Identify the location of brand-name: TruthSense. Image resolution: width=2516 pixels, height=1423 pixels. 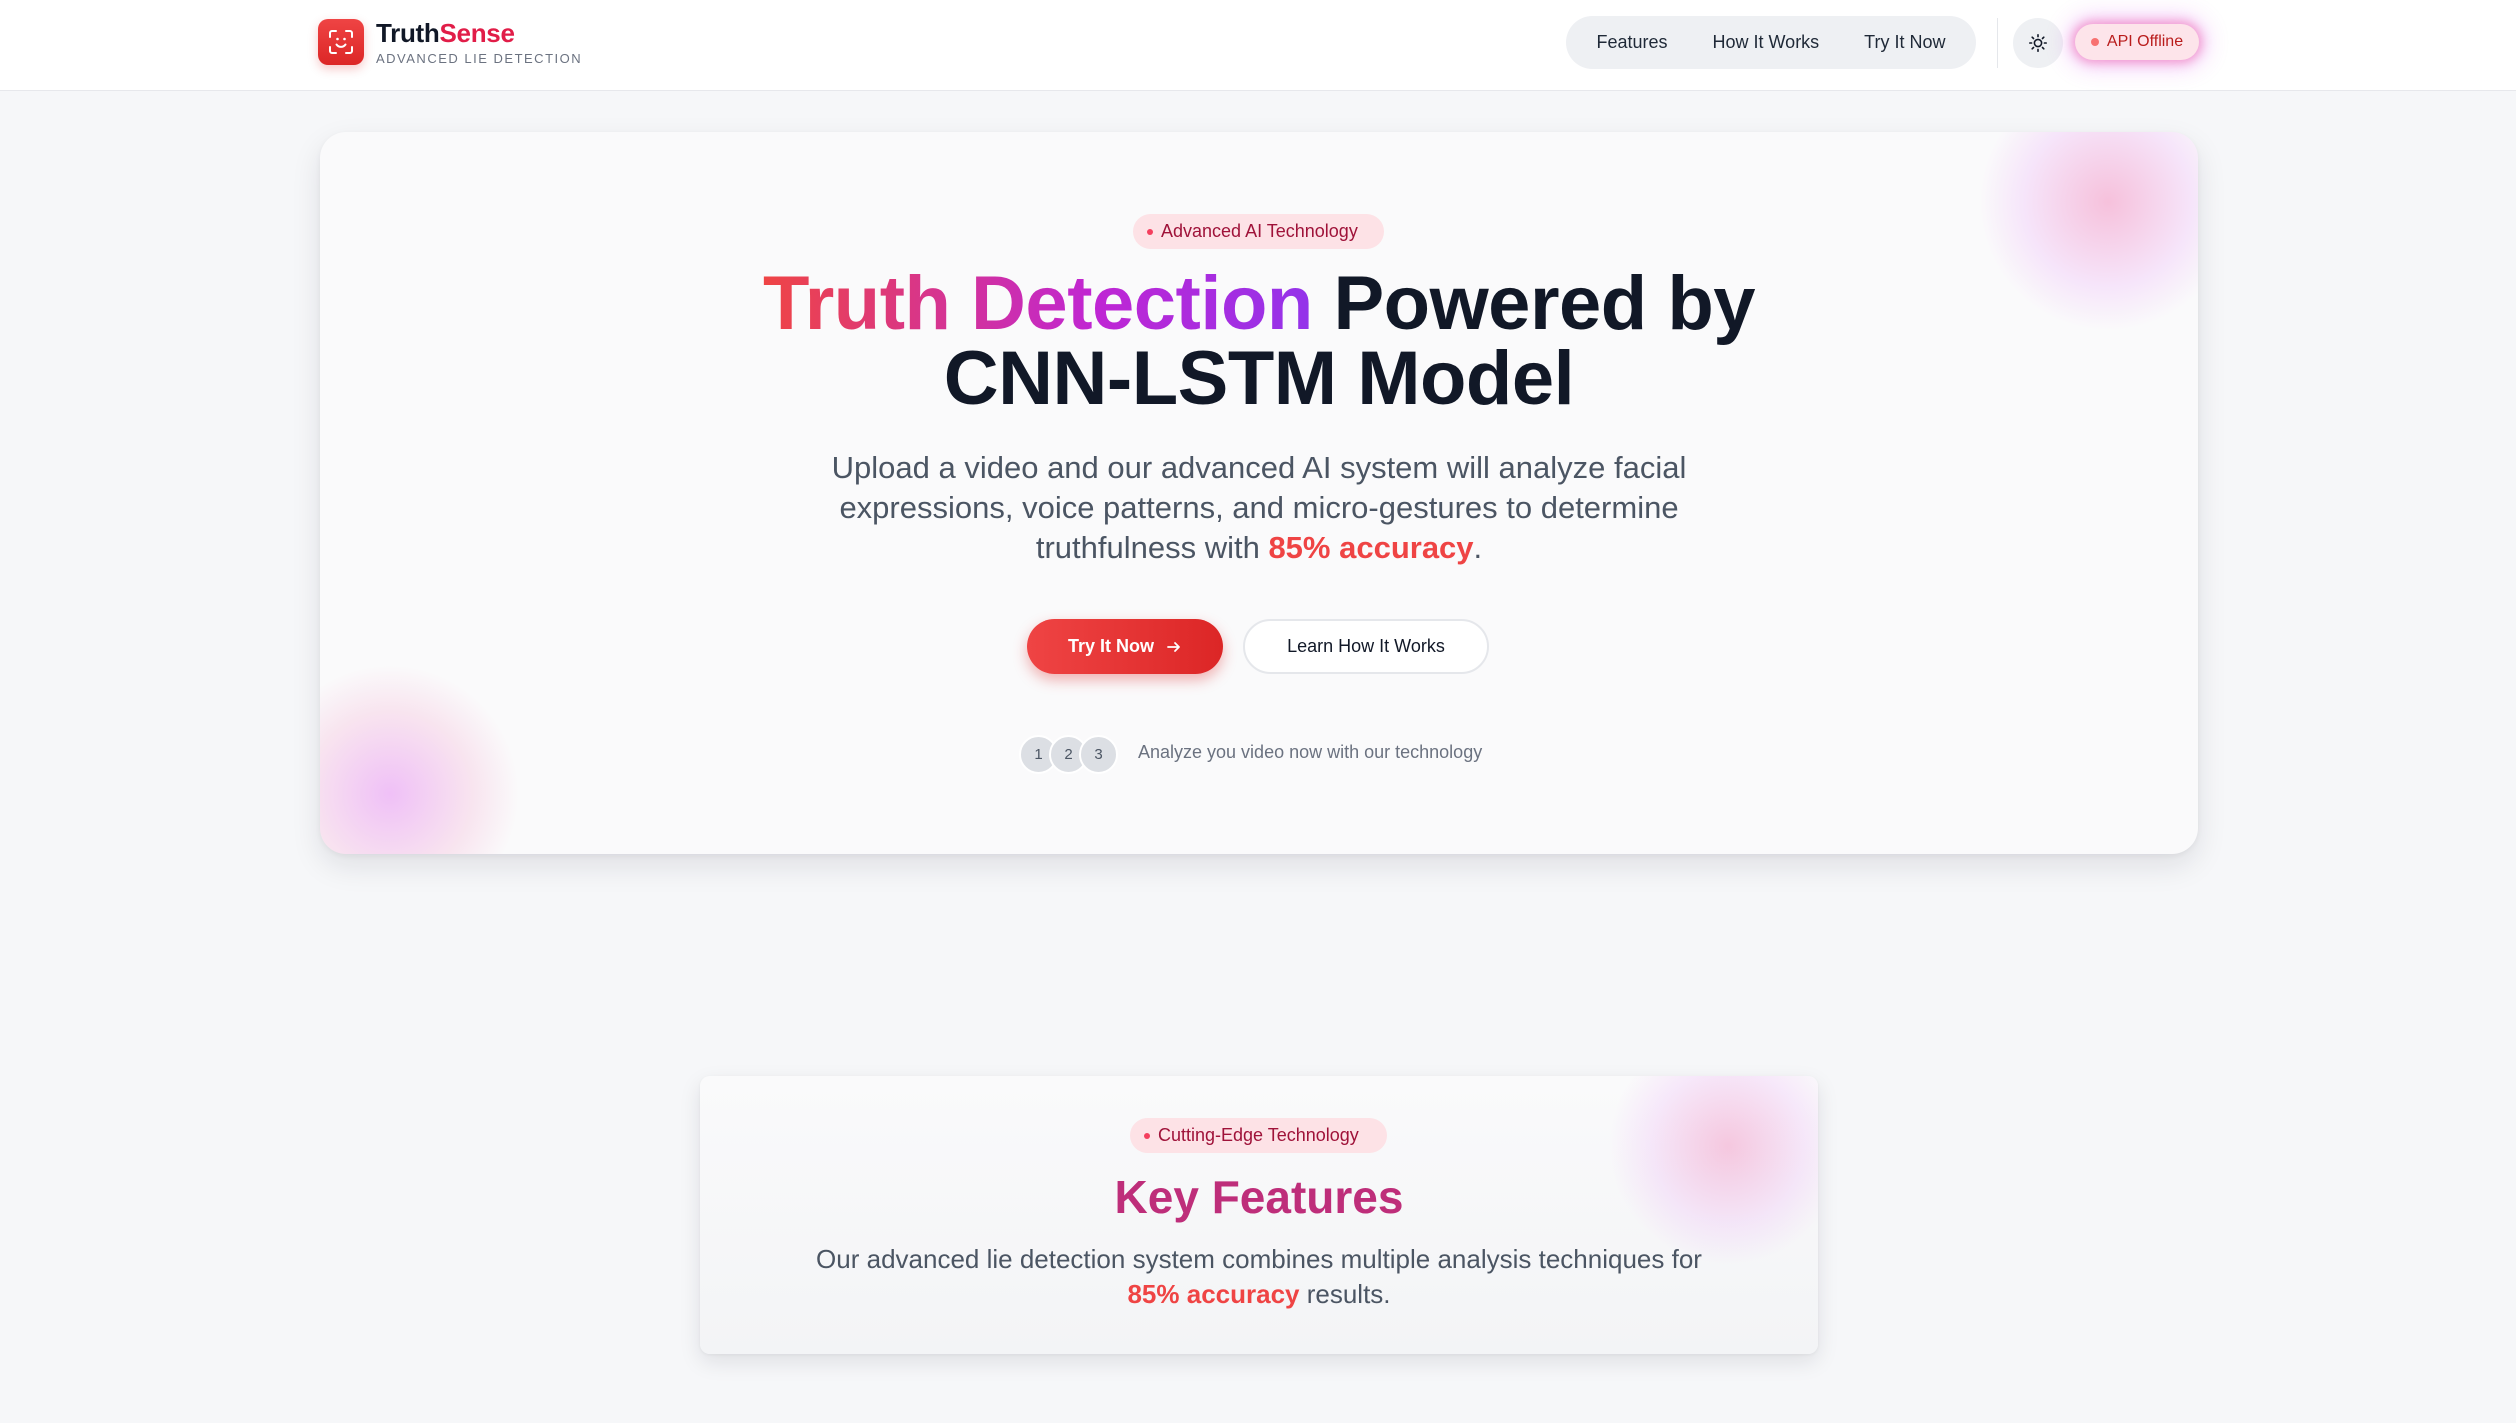
(445, 33).